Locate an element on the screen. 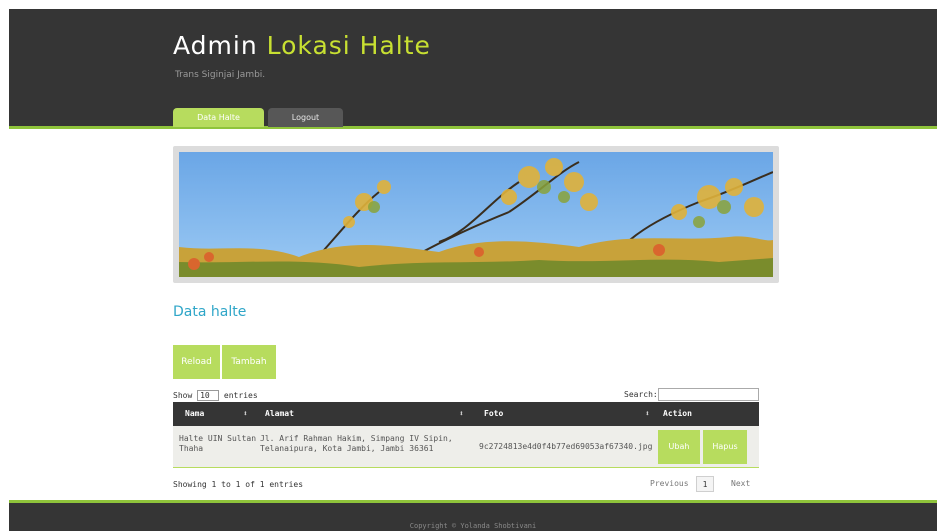 This screenshot has width=937, height=531. entries-label: entries is located at coordinates (240, 395).